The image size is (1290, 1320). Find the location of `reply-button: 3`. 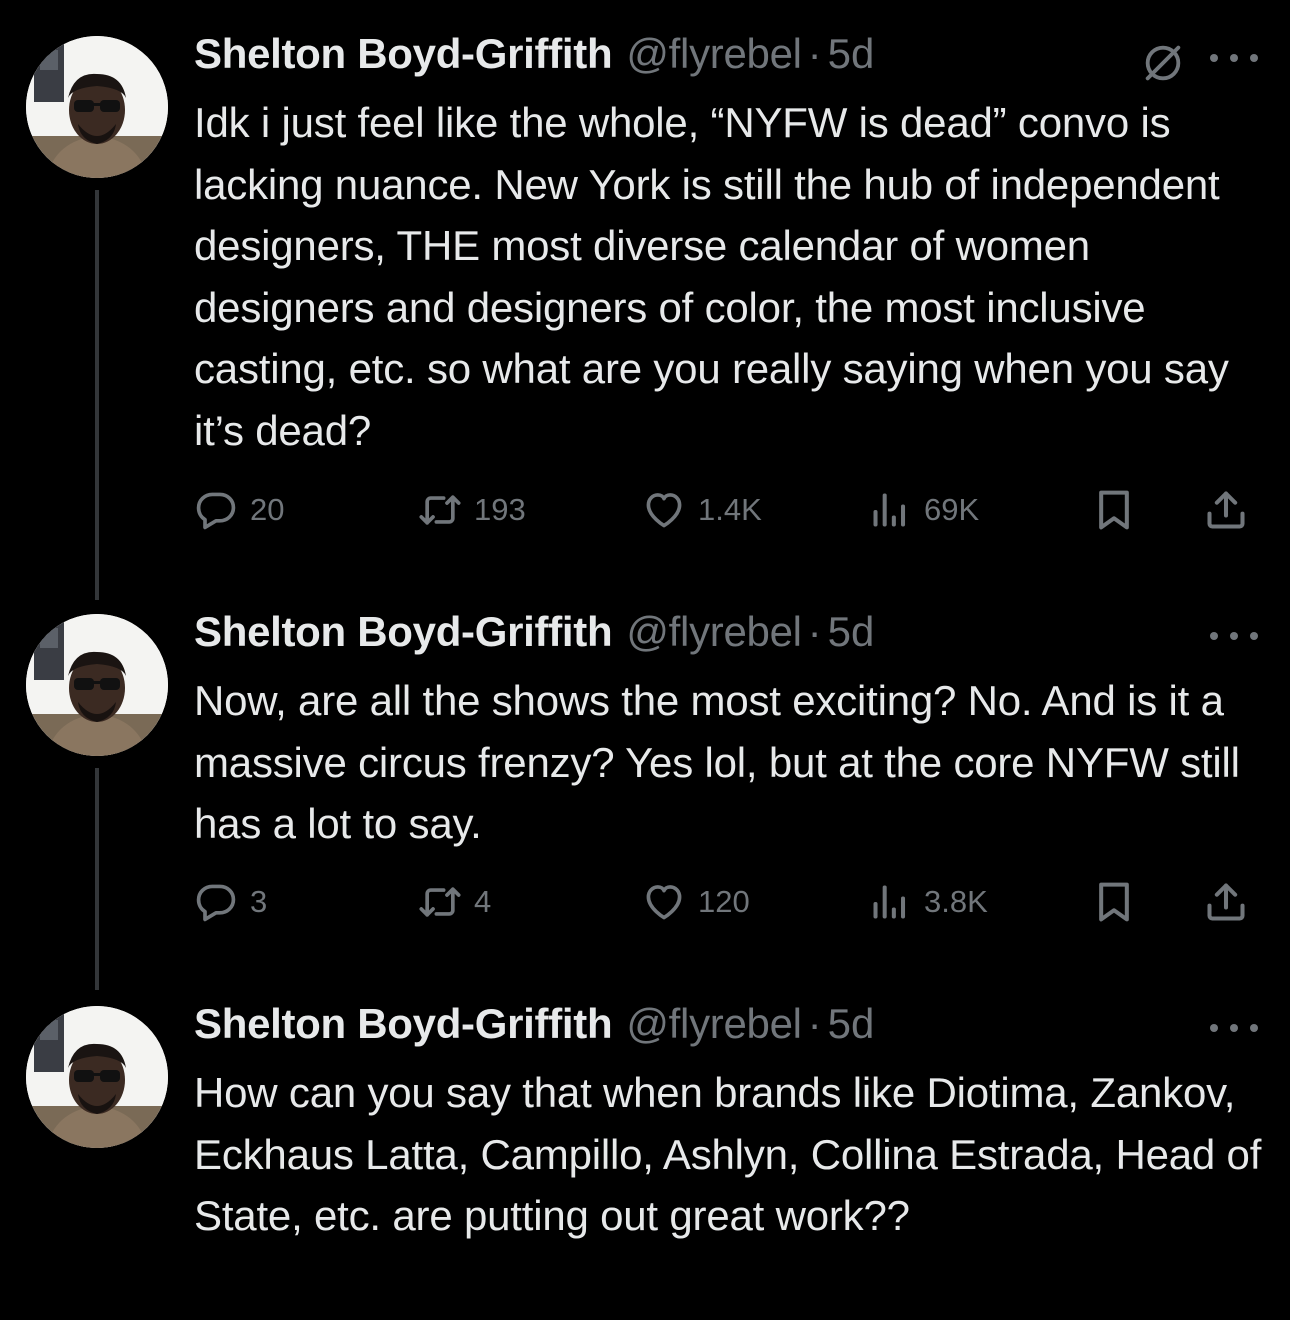

reply-button: 3 is located at coordinates (230, 902).